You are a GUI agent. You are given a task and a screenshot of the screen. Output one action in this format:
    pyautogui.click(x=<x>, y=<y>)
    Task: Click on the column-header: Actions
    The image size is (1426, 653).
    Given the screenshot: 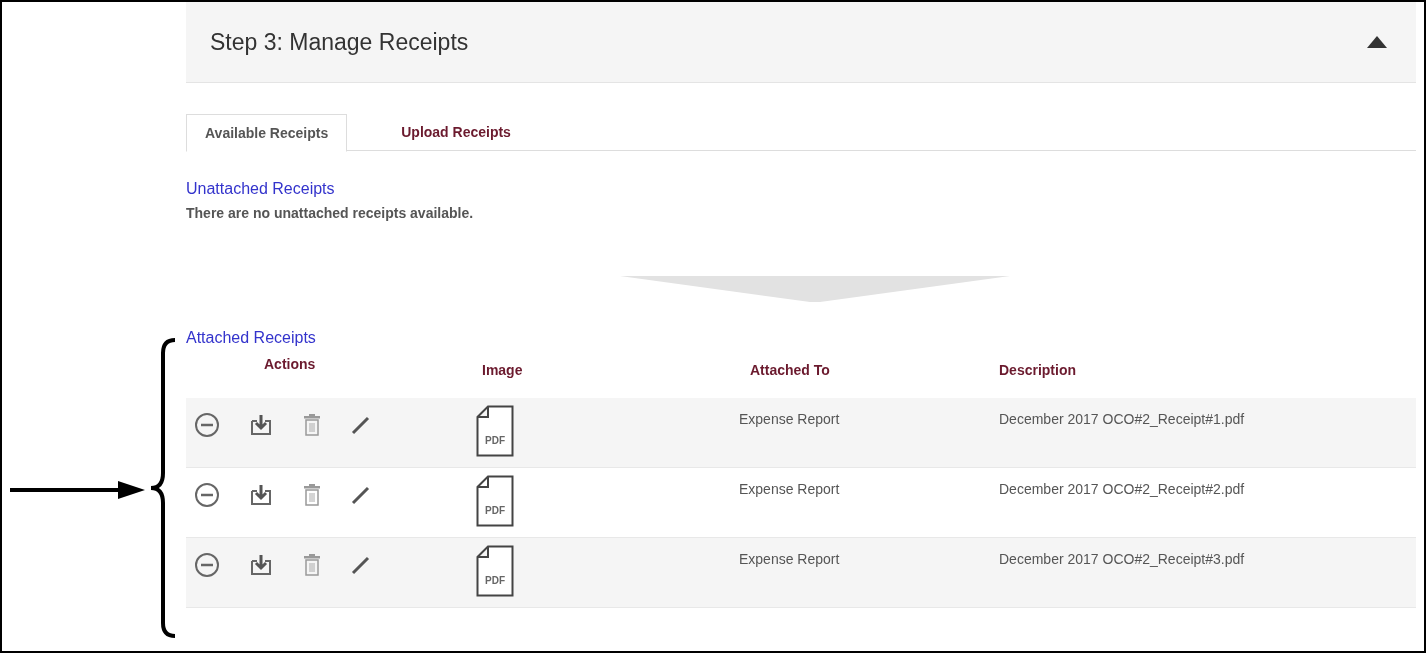 What is the action you would take?
    pyautogui.click(x=290, y=364)
    